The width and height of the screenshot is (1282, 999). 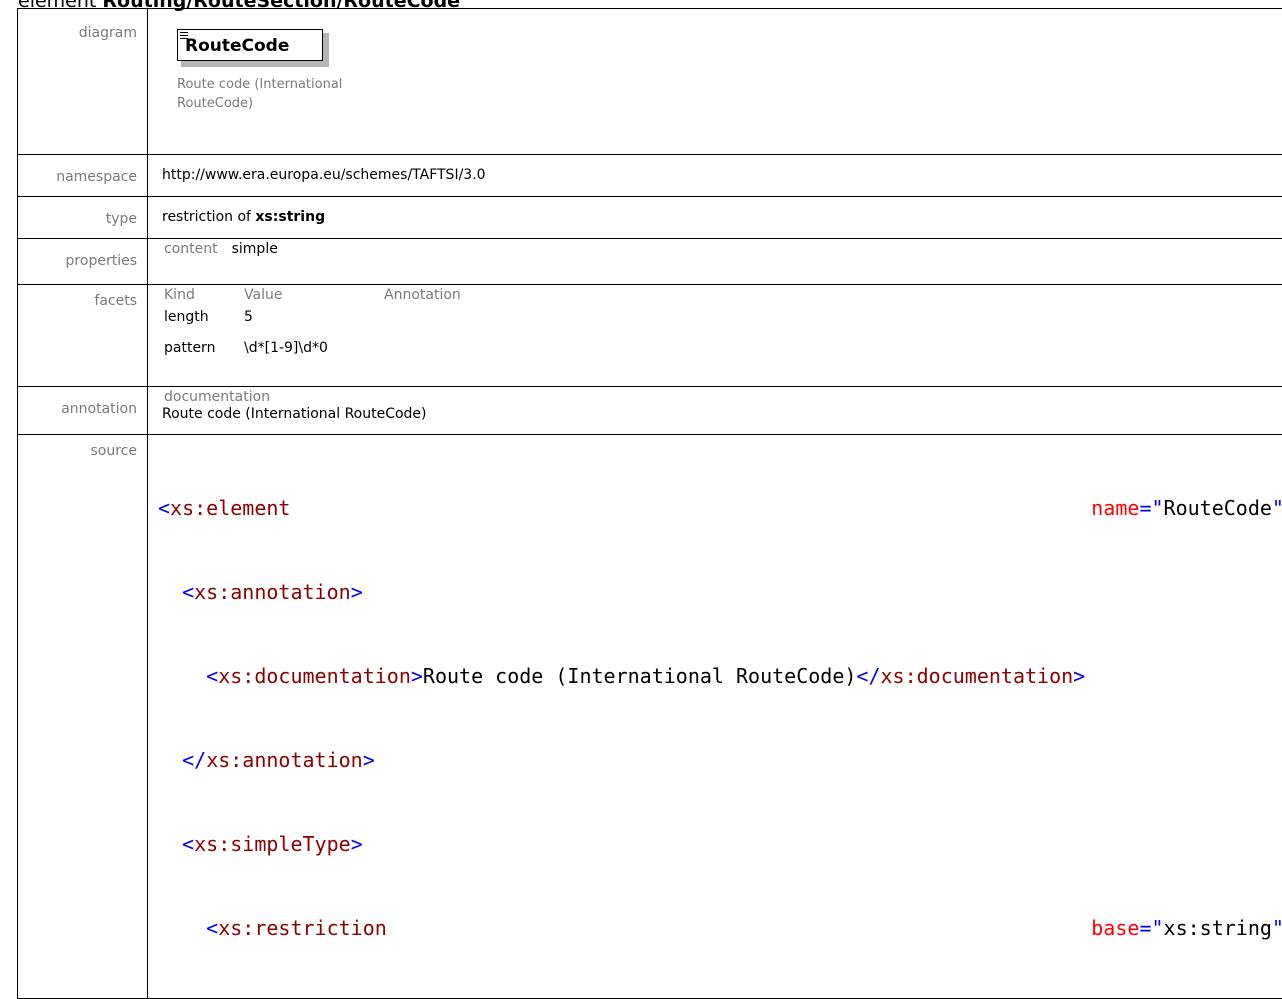 I want to click on facets-label: facets, so click(x=83, y=336).